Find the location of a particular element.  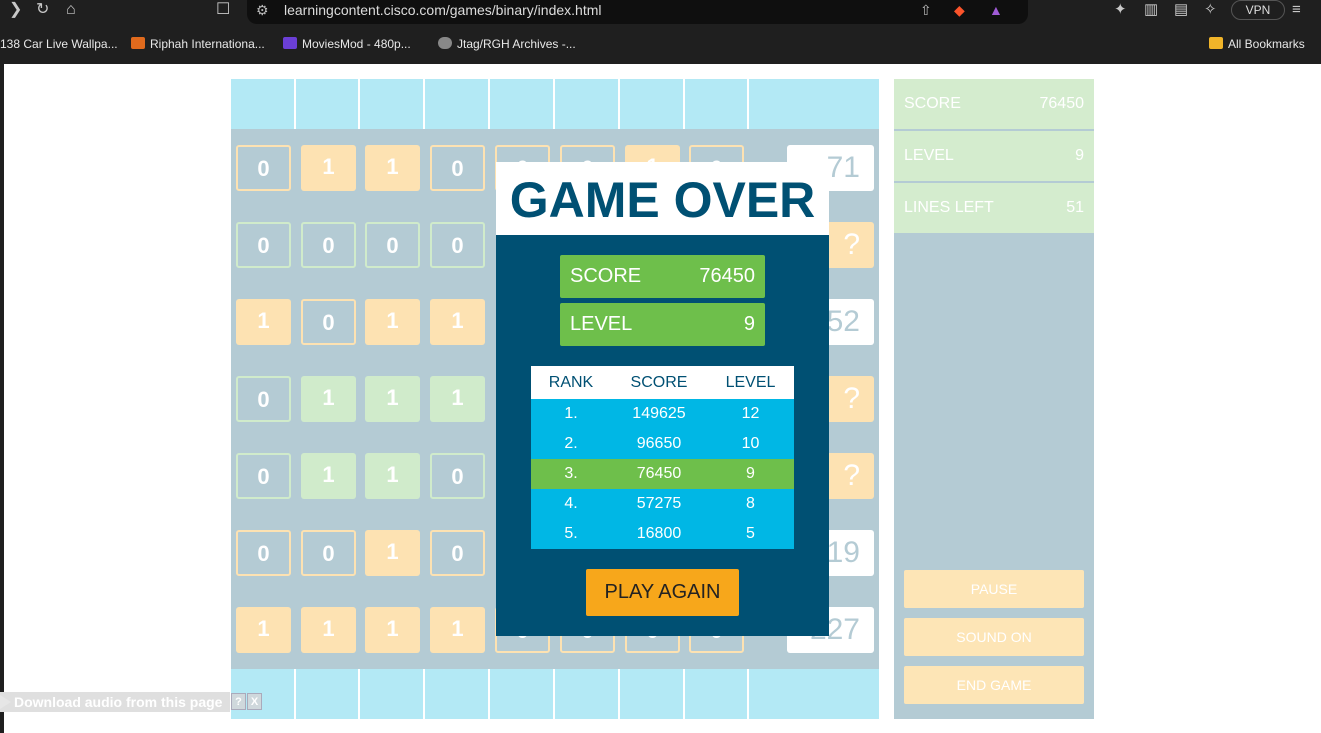

level-cell: 5 is located at coordinates (750, 533).